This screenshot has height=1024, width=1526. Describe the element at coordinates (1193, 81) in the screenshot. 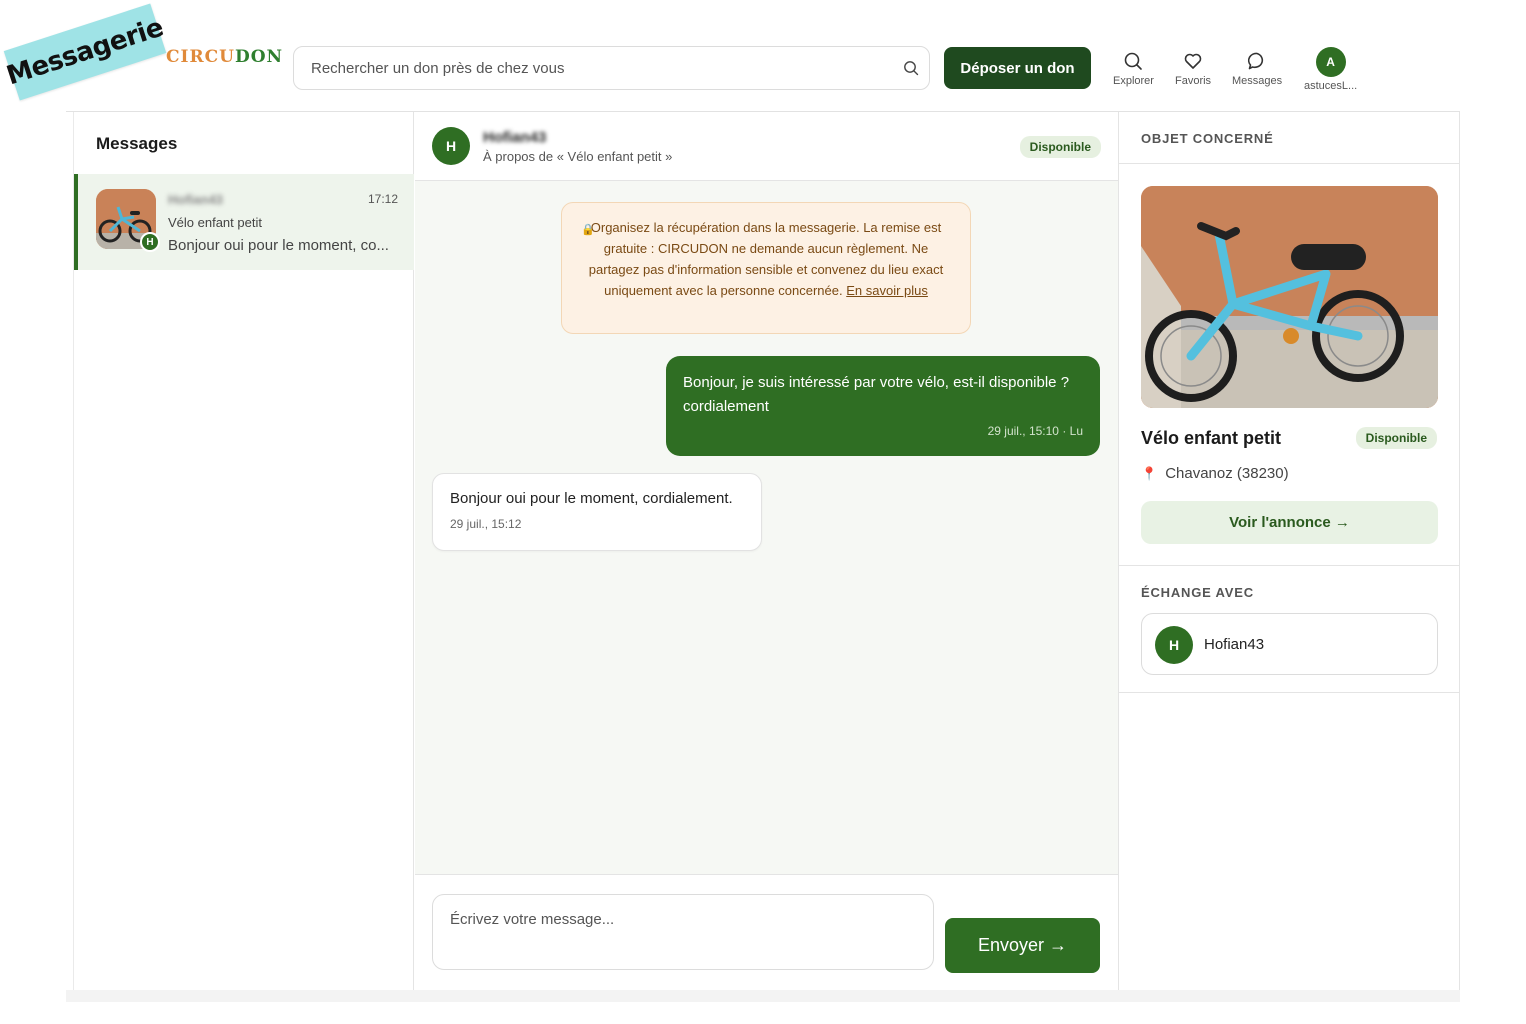

I see `nav-favorites-label: Favoris` at that location.